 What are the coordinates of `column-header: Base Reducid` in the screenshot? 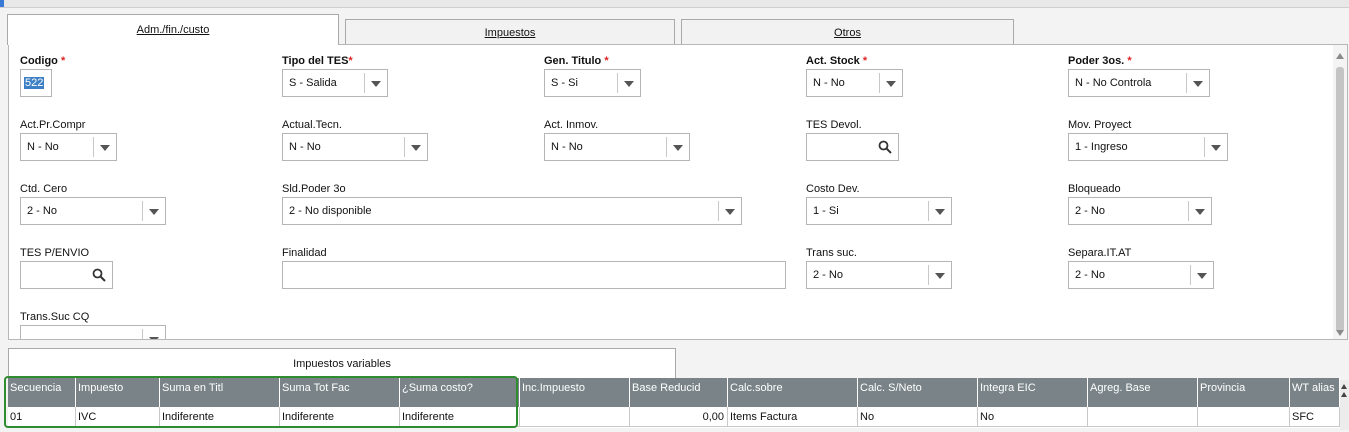 It's located at (679, 392).